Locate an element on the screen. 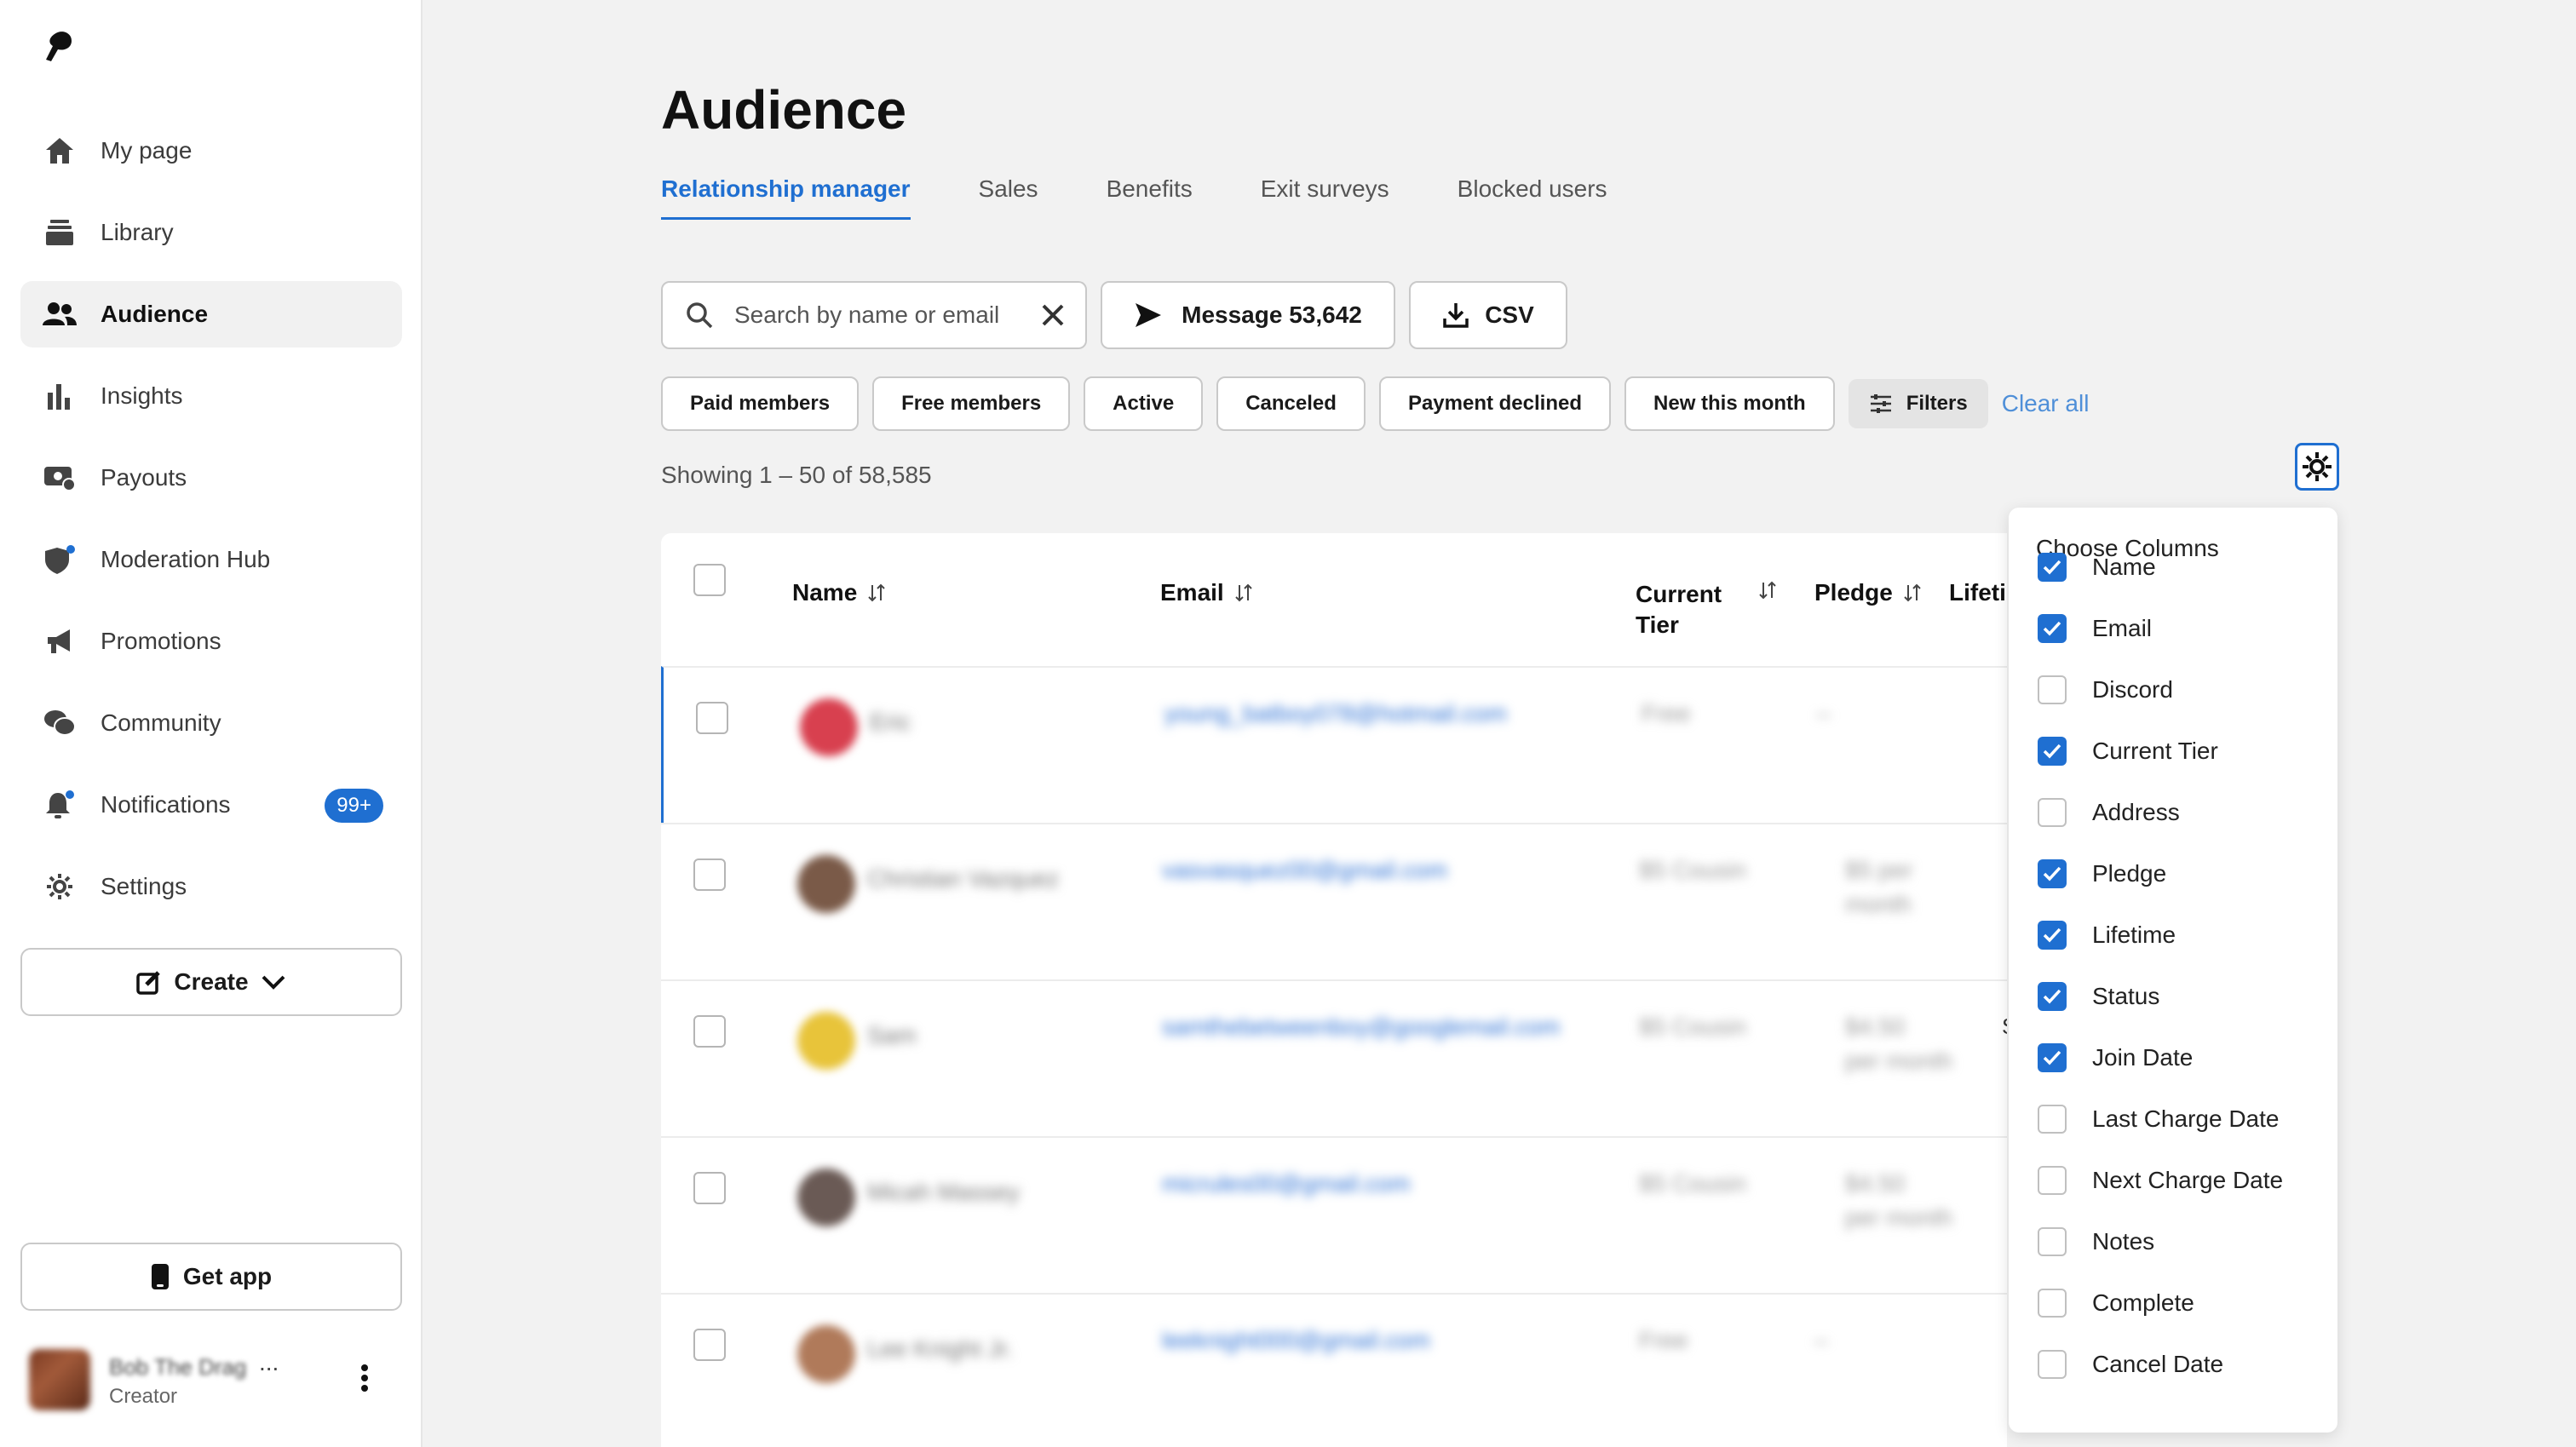  sidebar-item-promotions: Promotions is located at coordinates (211, 642).